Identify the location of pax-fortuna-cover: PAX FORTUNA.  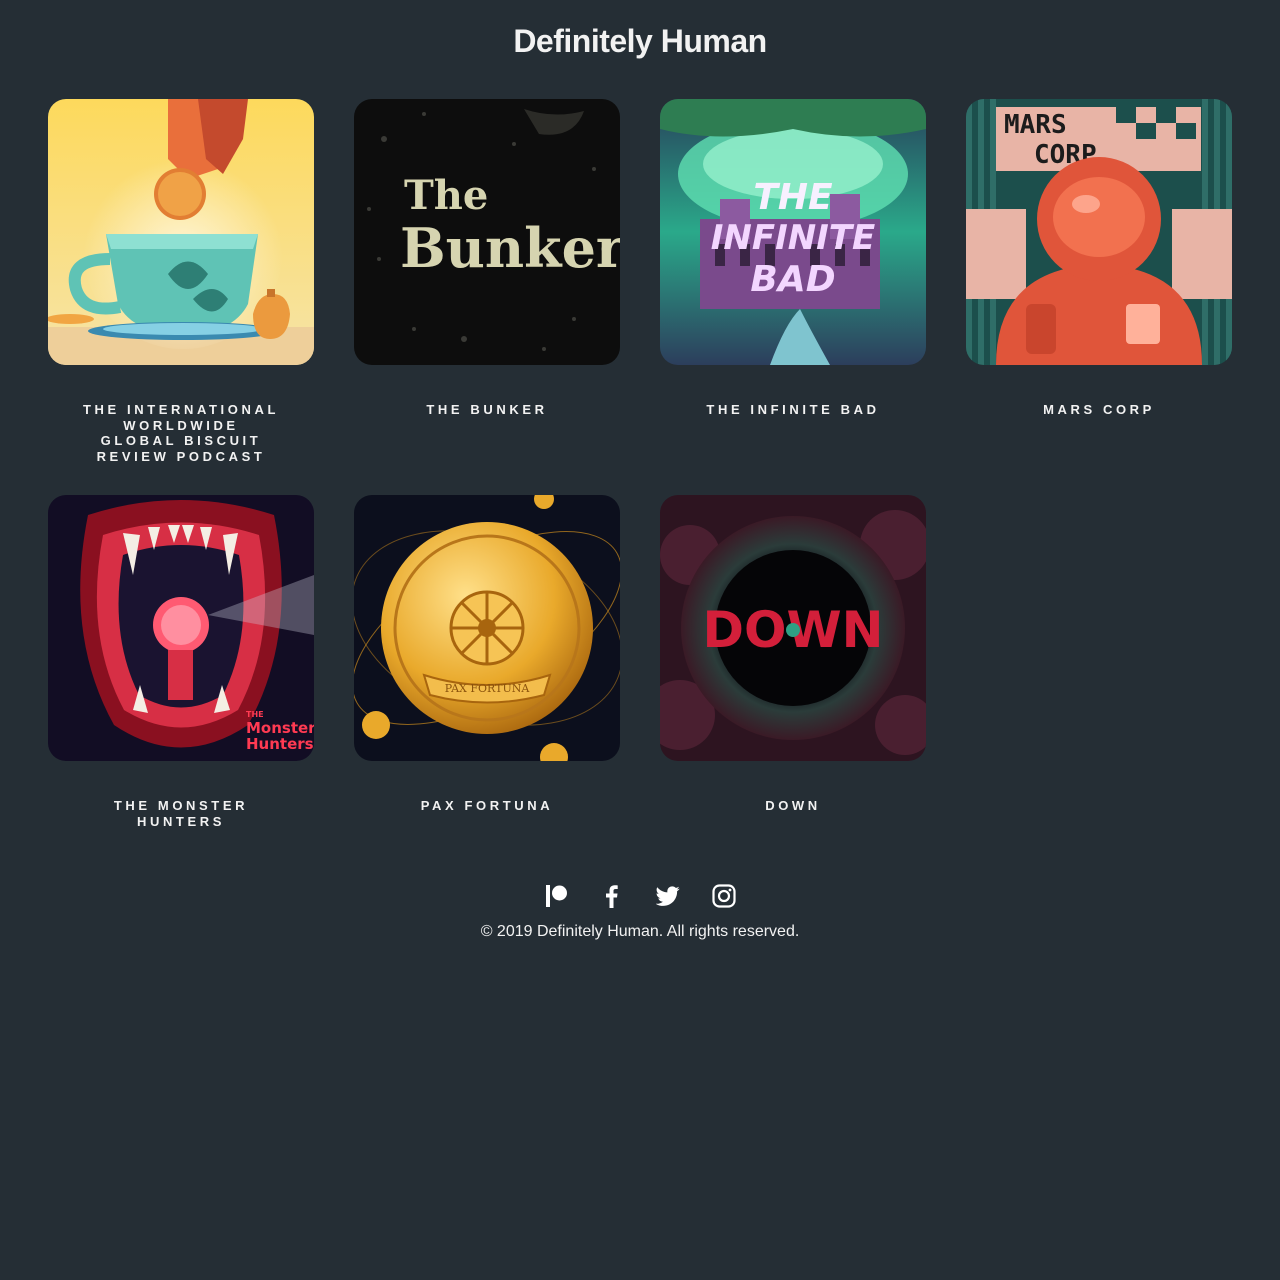
(487, 628).